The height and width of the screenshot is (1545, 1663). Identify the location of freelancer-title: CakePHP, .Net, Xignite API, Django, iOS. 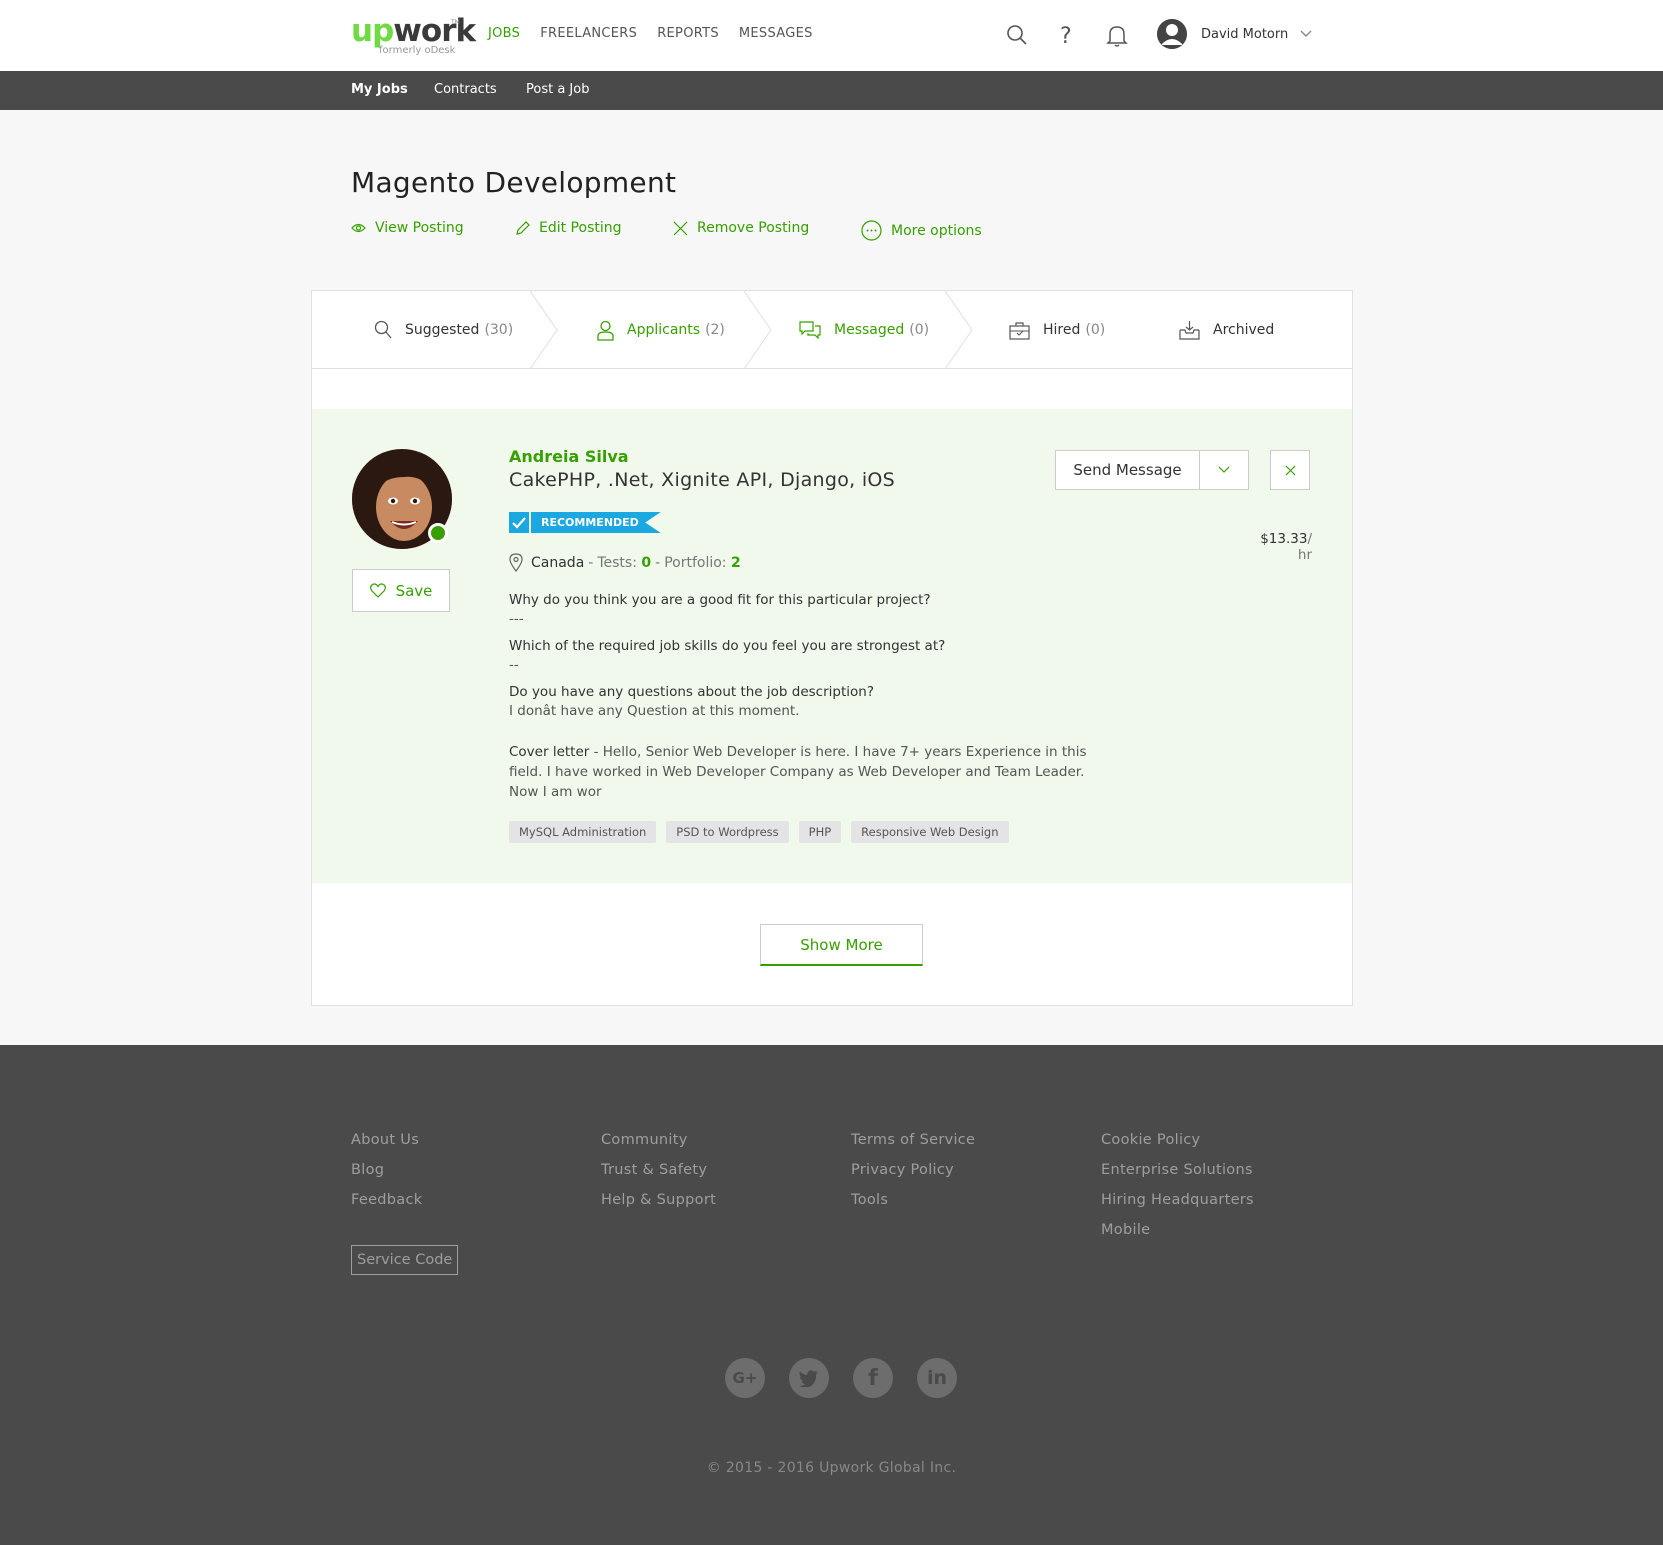
(702, 480).